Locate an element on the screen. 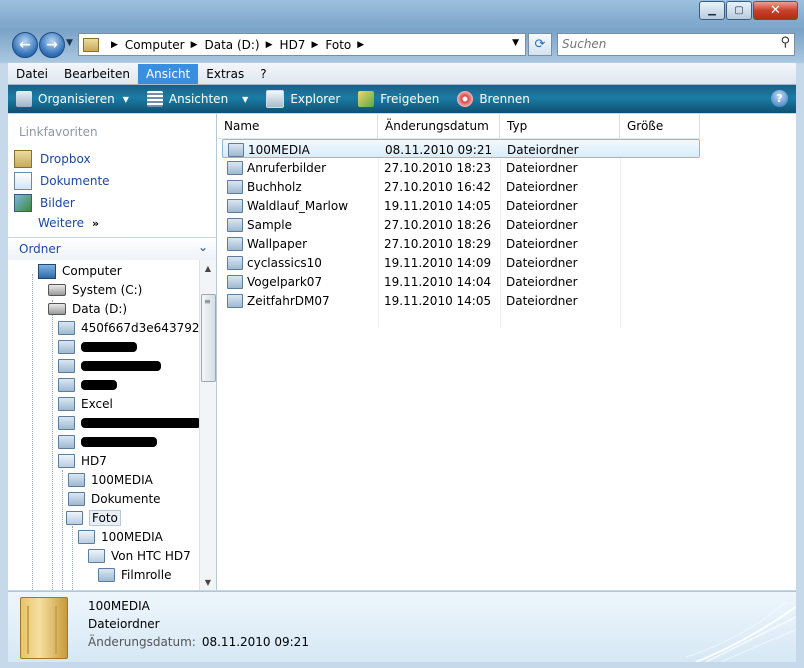 This screenshot has width=804, height=668. breadcrumb-foto: Foto ▶ is located at coordinates (348, 45).